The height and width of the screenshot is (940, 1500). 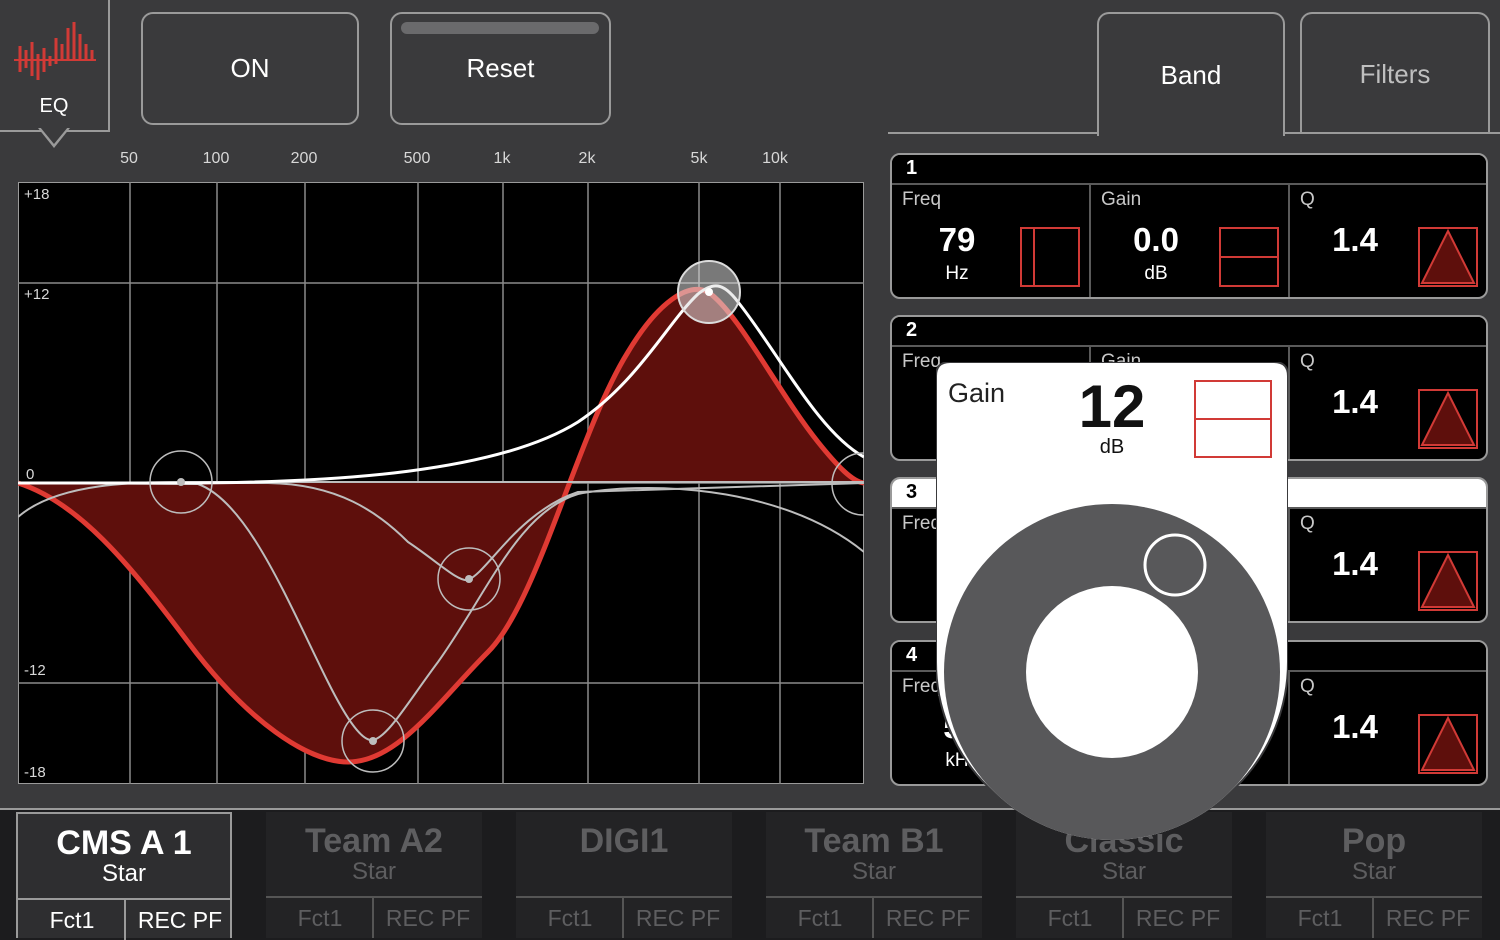 What do you see at coordinates (374, 841) in the screenshot?
I see `preset-name: Team A2` at bounding box center [374, 841].